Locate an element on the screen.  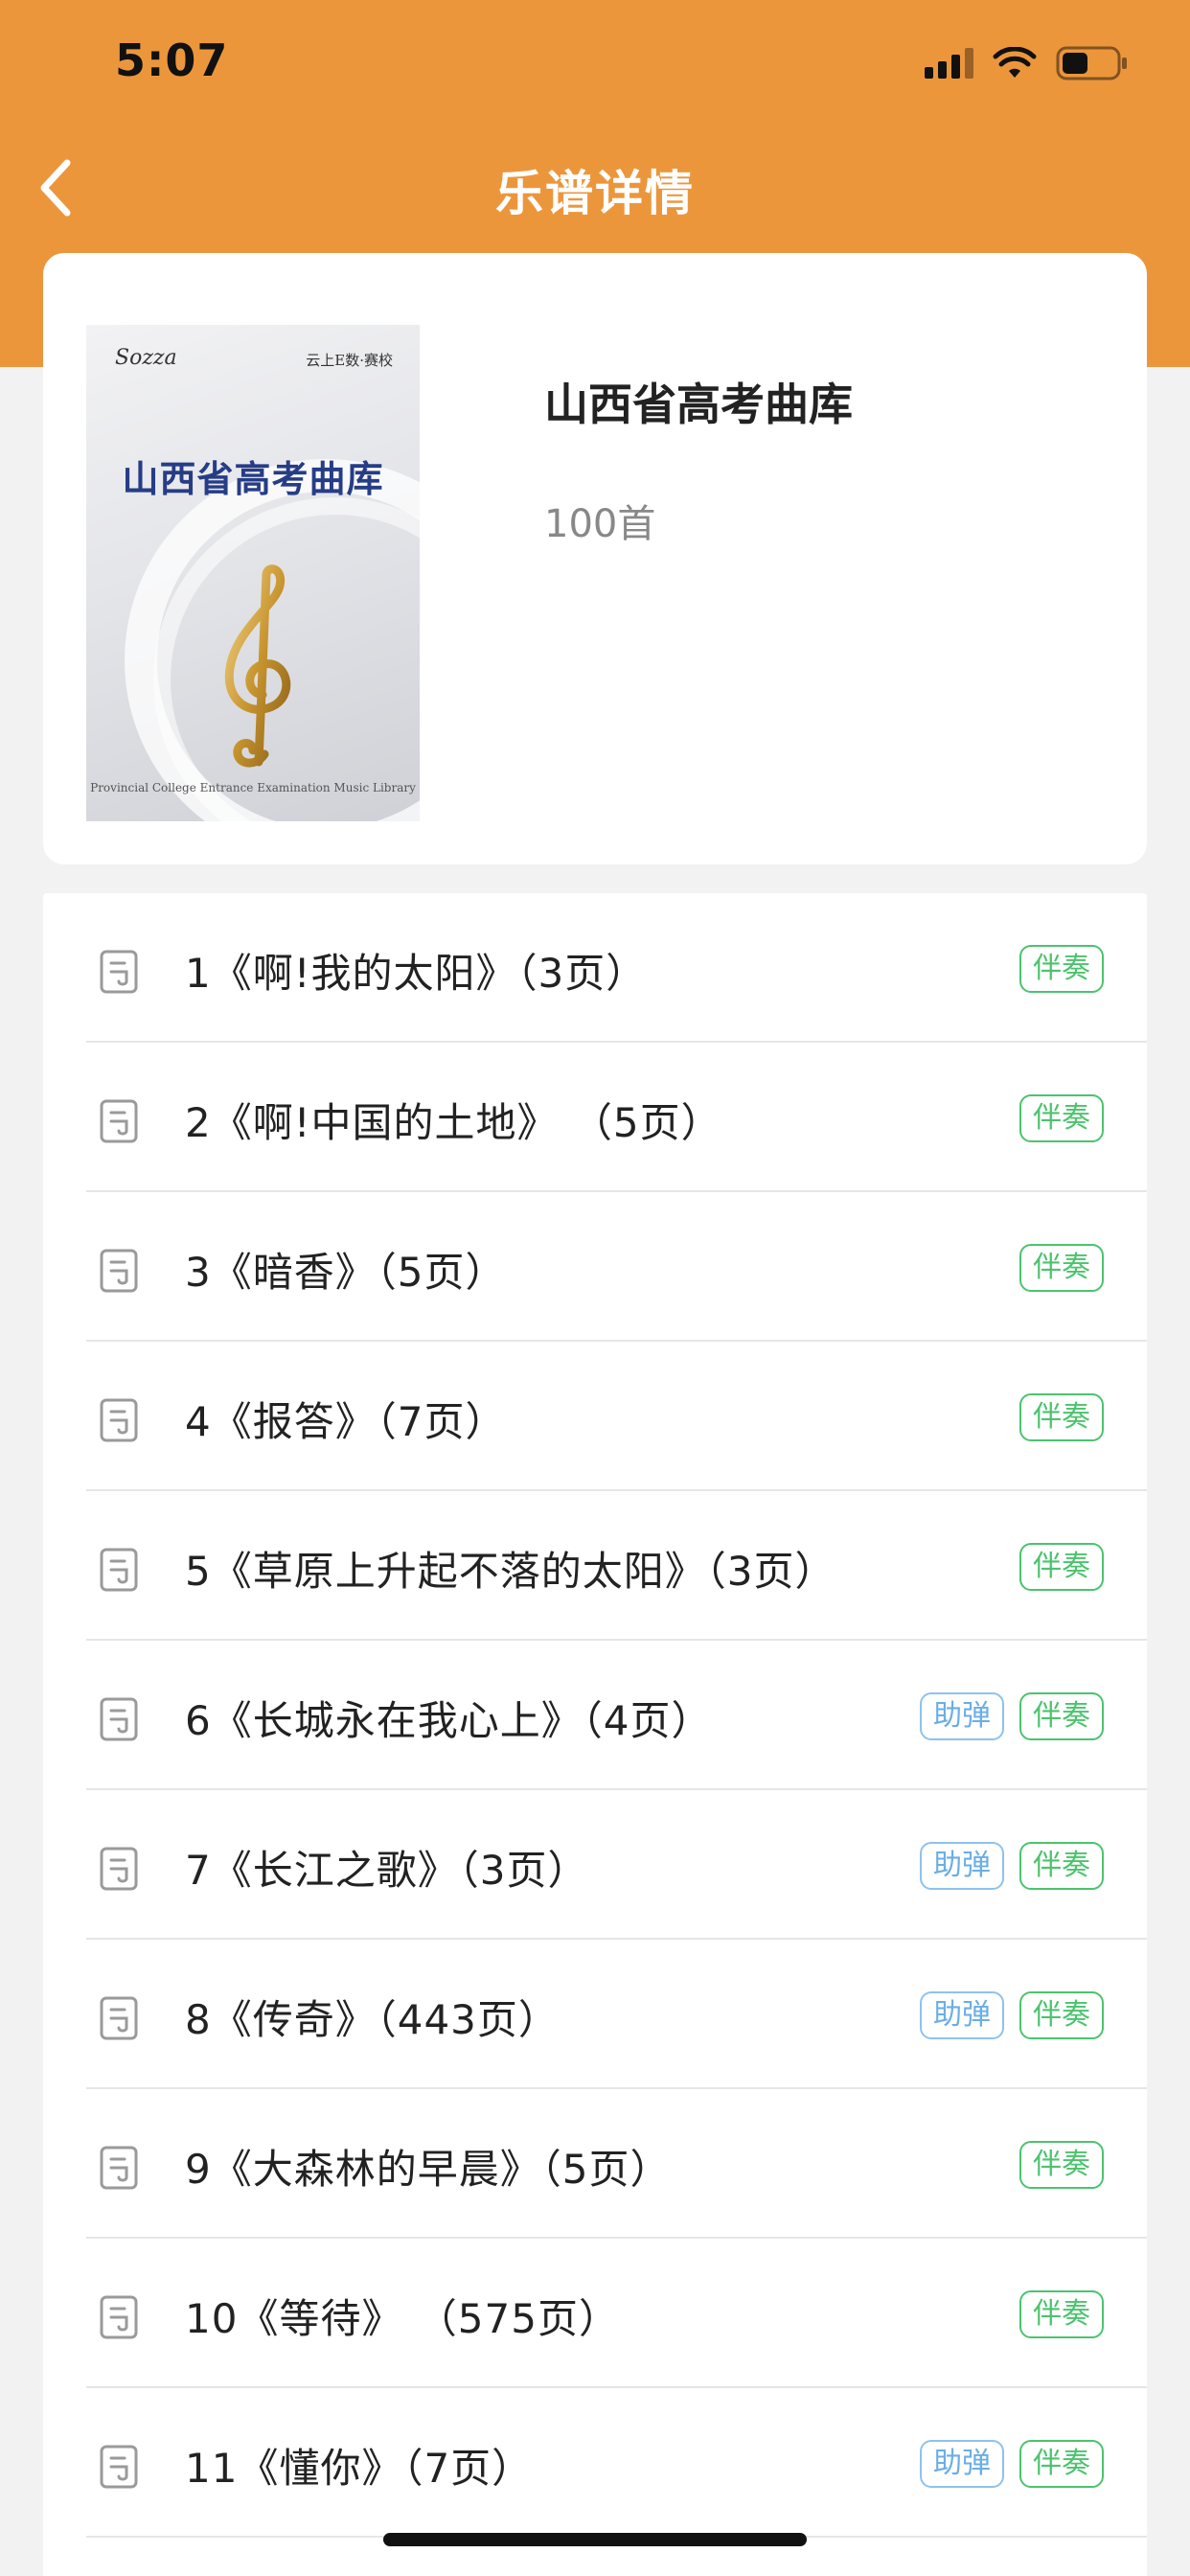
home-indicator is located at coordinates (595, 2539).